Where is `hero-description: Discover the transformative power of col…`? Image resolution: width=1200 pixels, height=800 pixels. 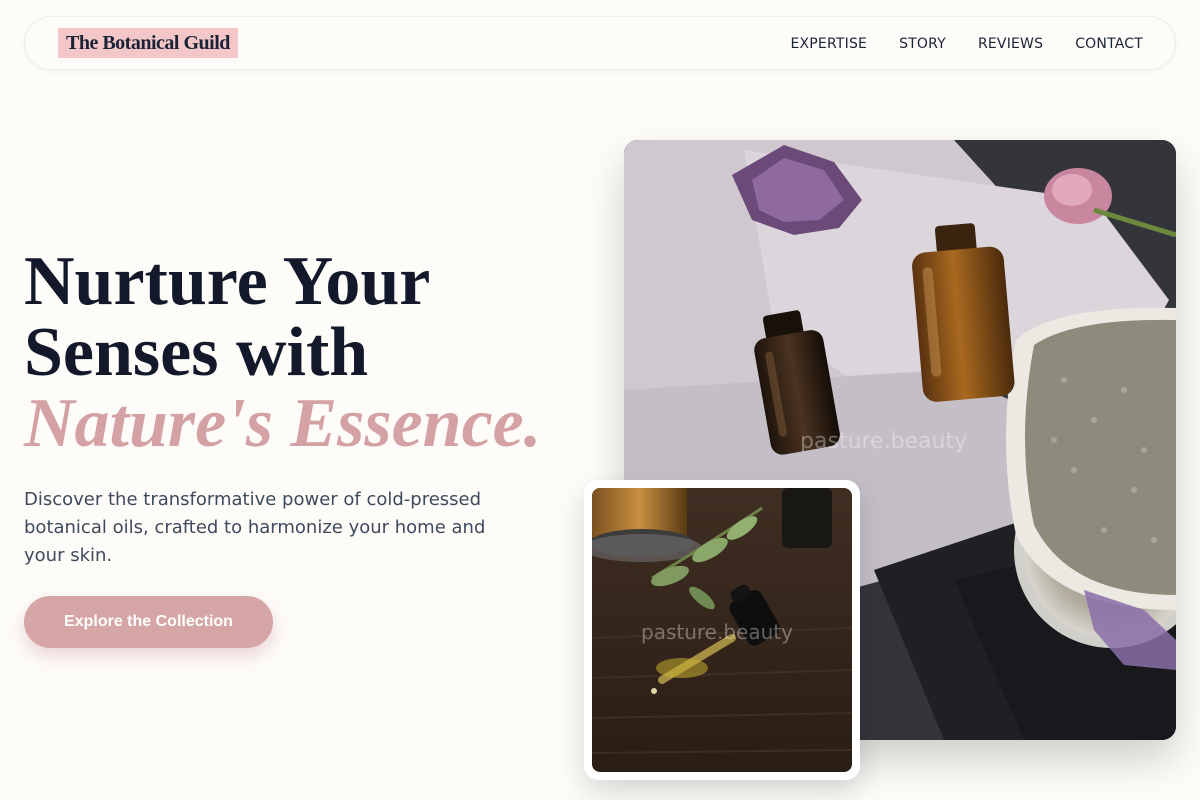
hero-description: Discover the transformative power of col… is located at coordinates (255, 527).